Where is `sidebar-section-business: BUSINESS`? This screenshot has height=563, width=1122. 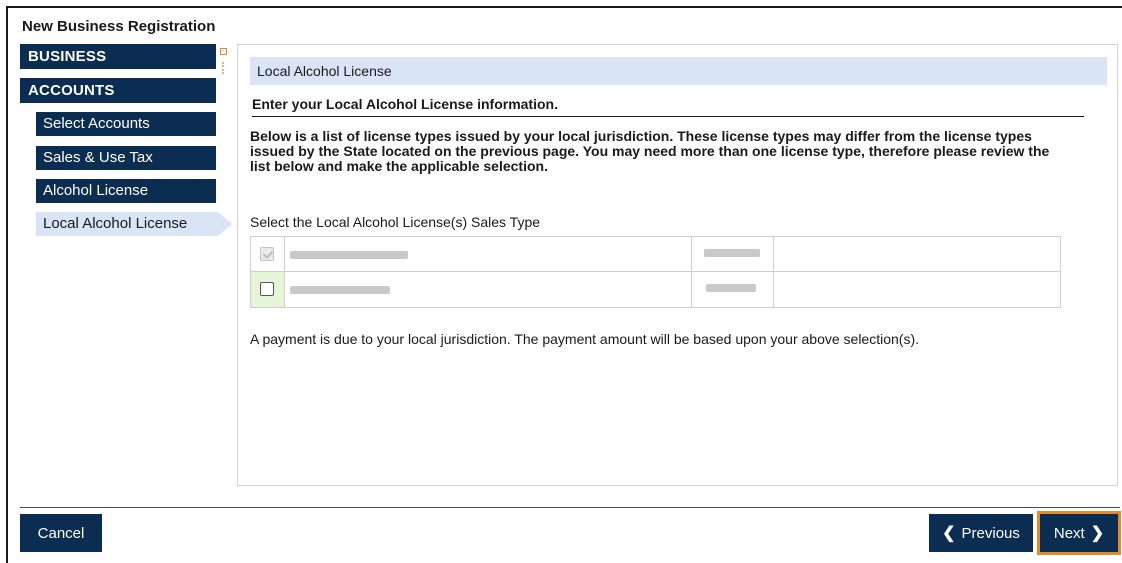
sidebar-section-business: BUSINESS is located at coordinates (118, 56).